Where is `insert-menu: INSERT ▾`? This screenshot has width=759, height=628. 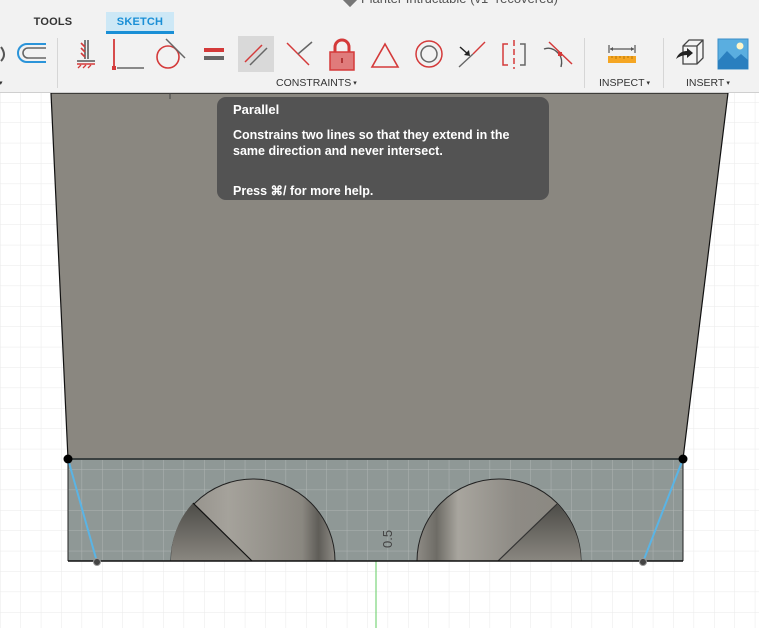 insert-menu: INSERT ▾ is located at coordinates (708, 83).